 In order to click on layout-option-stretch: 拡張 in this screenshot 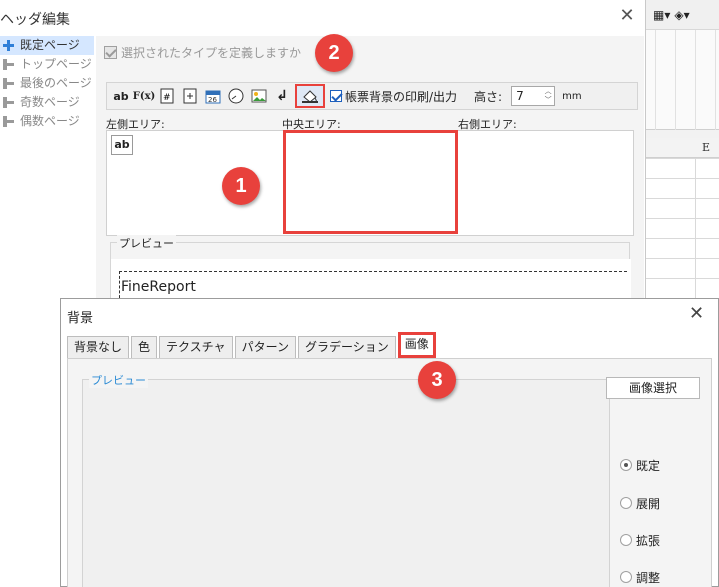, I will do `click(640, 540)`.